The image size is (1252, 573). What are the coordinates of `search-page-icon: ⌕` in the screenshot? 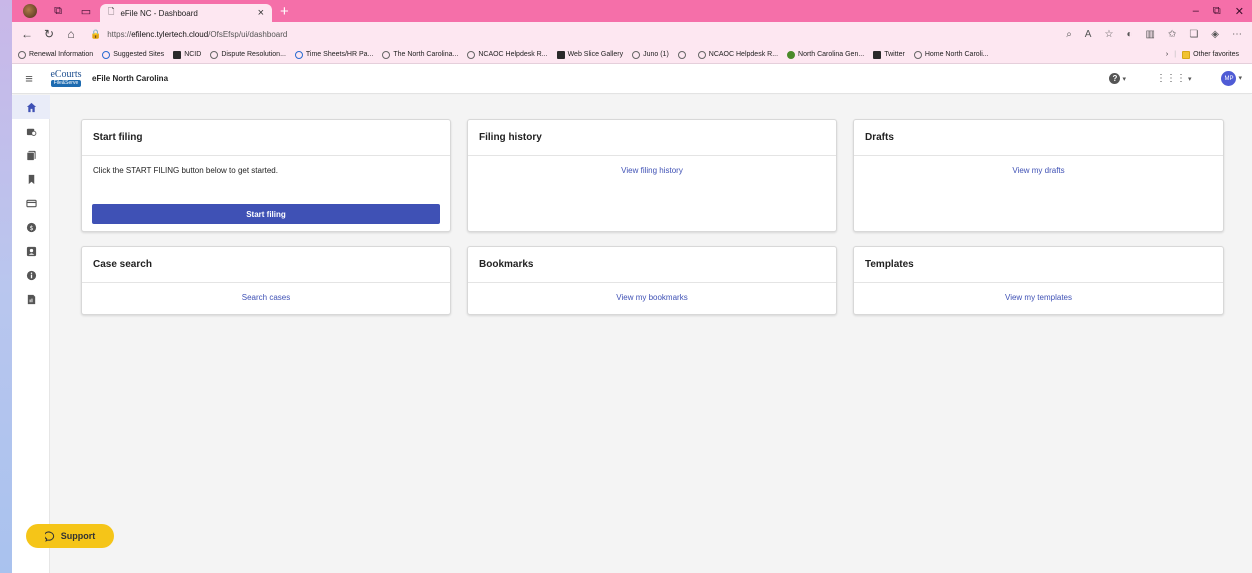 It's located at (1069, 34).